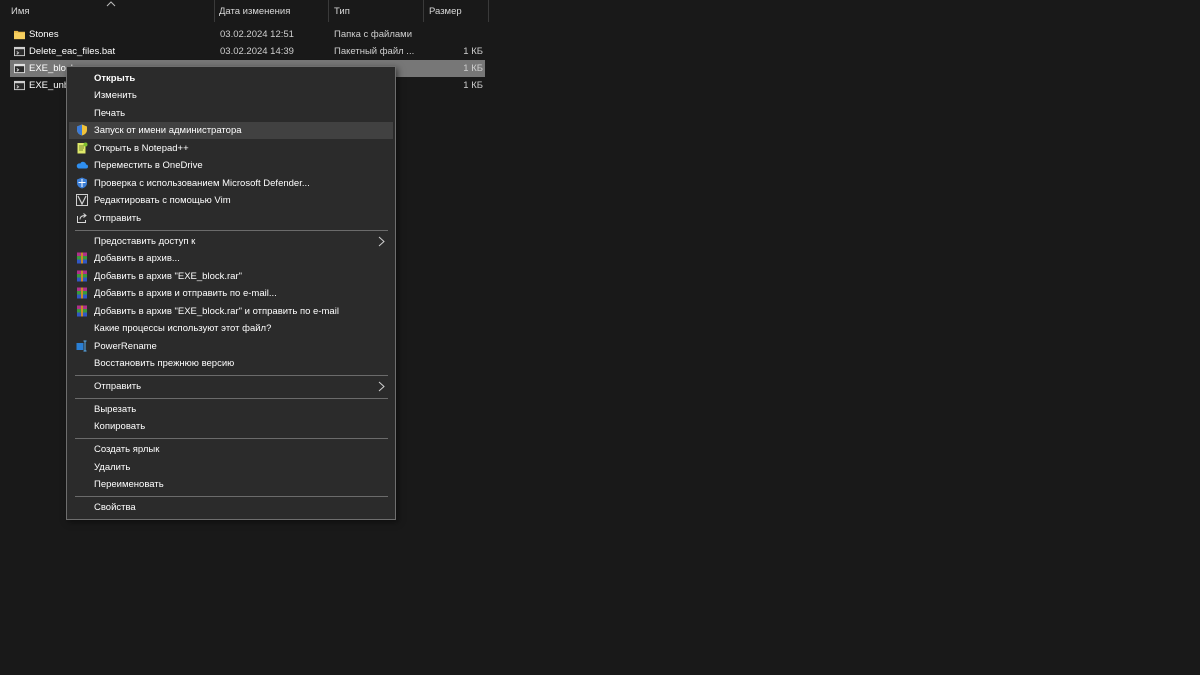 This screenshot has height=675, width=1200. What do you see at coordinates (125, 346) in the screenshot?
I see `menu-item-label: PowerRename` at bounding box center [125, 346].